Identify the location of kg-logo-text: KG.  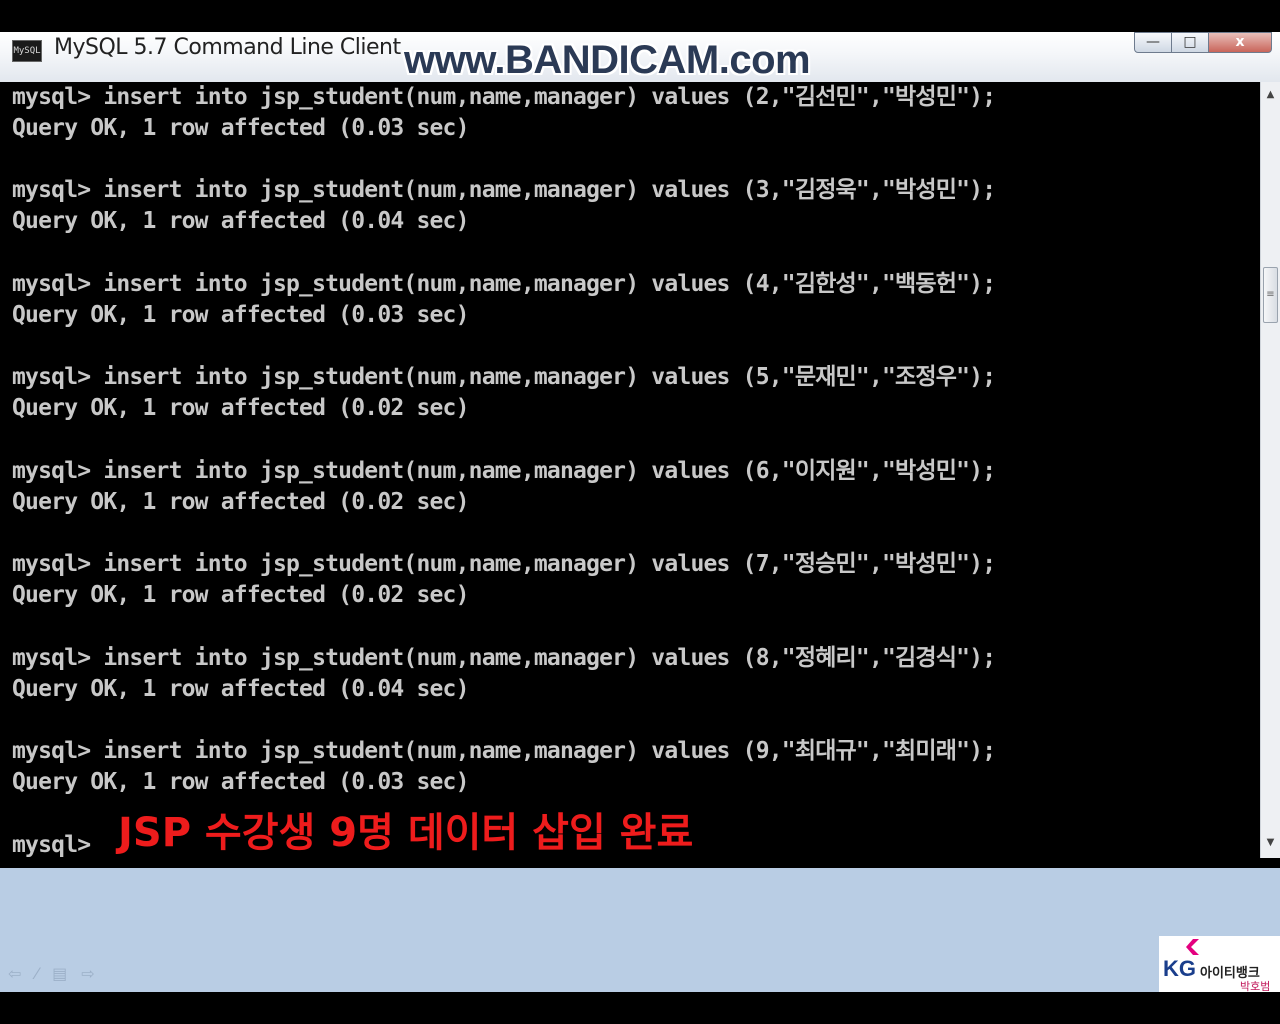
(1179, 968).